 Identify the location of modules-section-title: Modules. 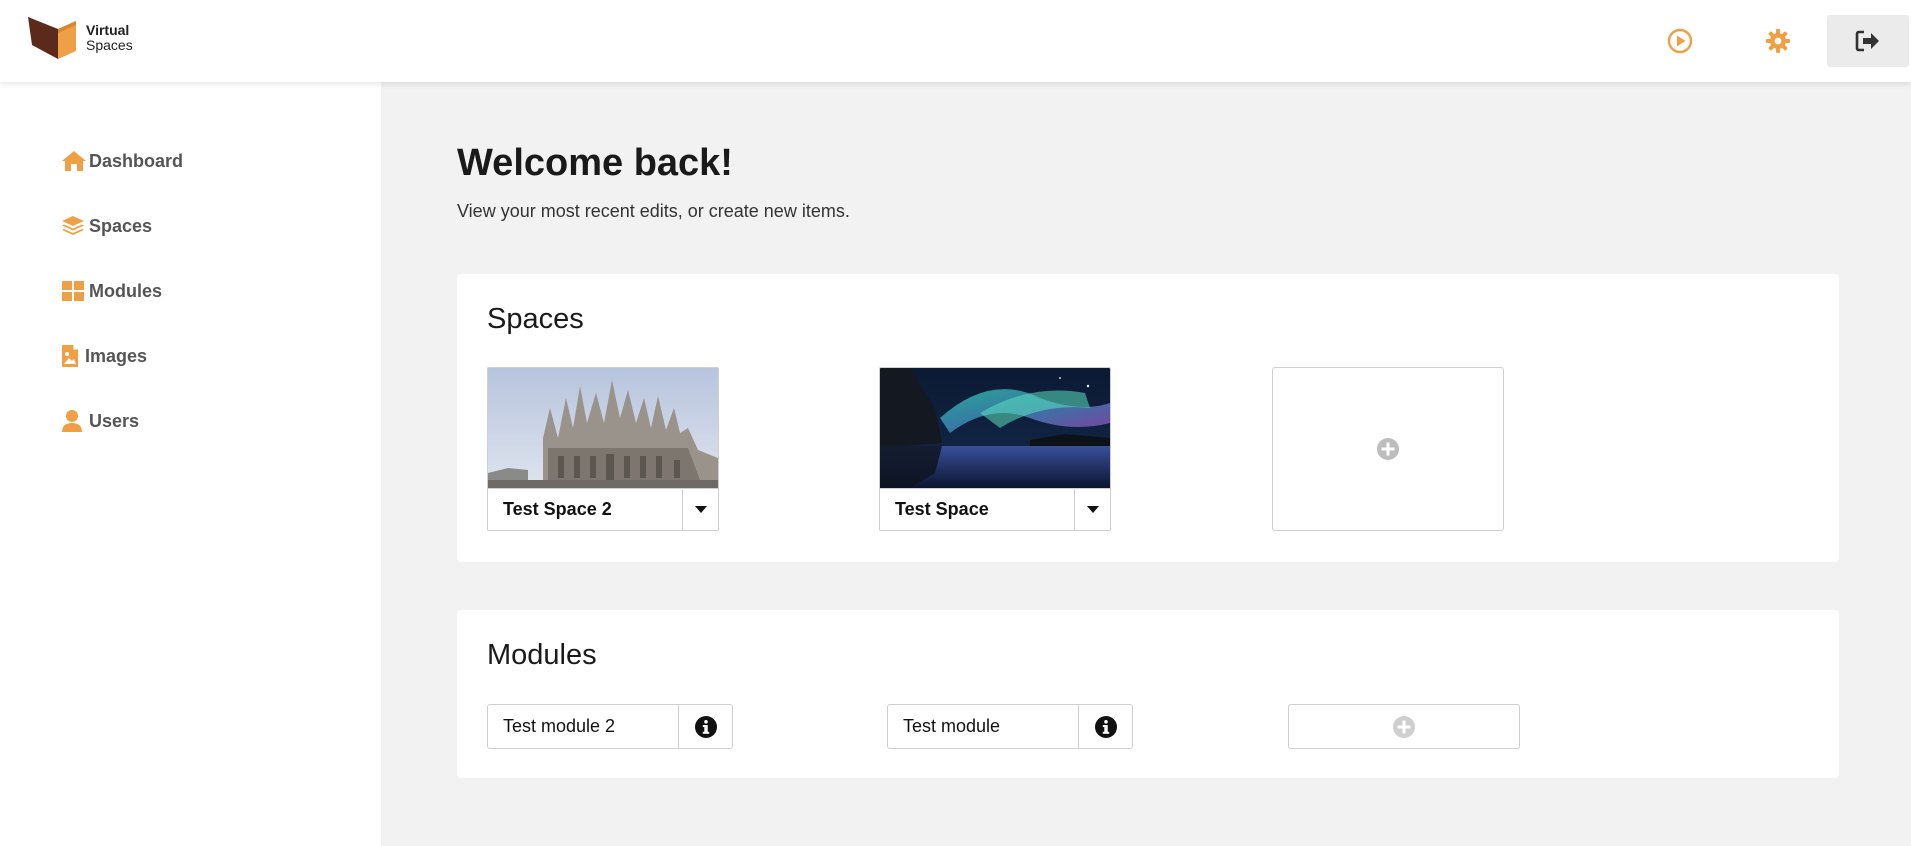
(542, 655).